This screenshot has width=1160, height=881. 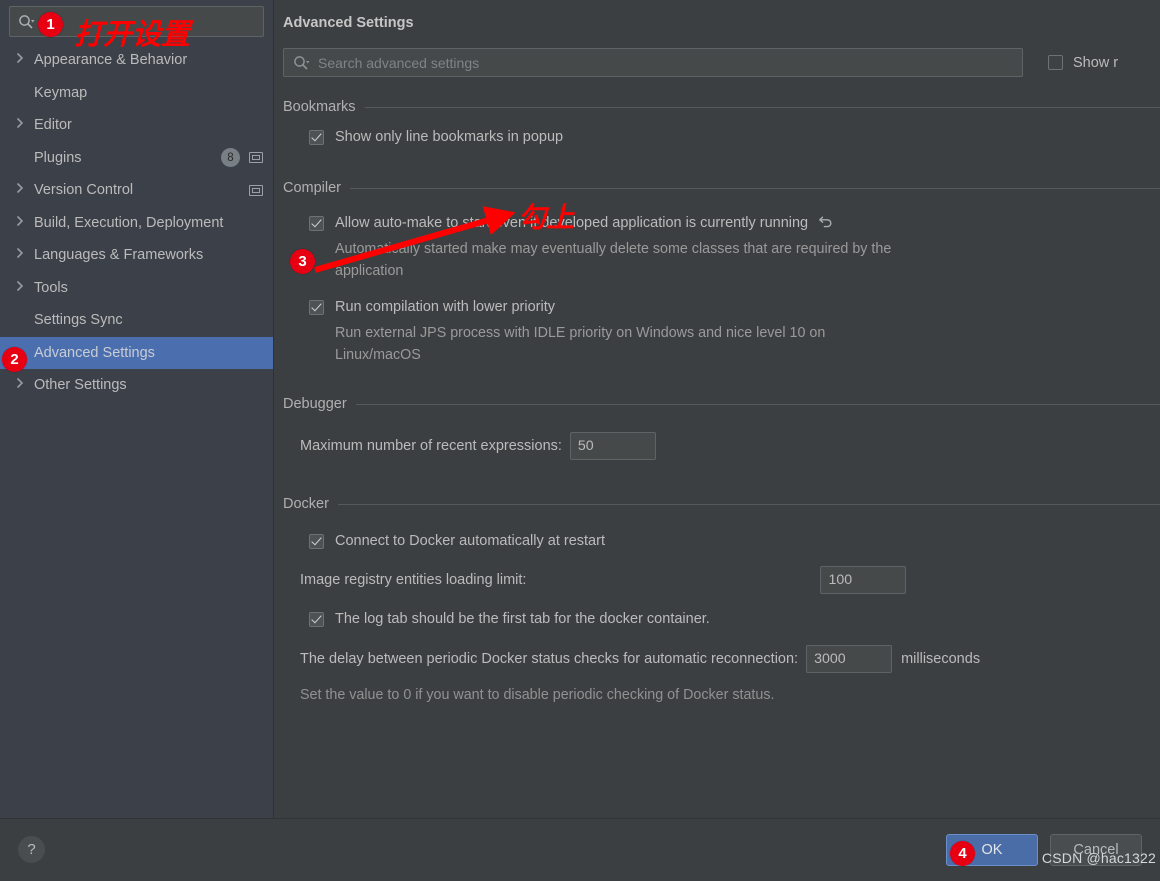 I want to click on option-label: Show only line bookmarks in popup, so click(x=449, y=137).